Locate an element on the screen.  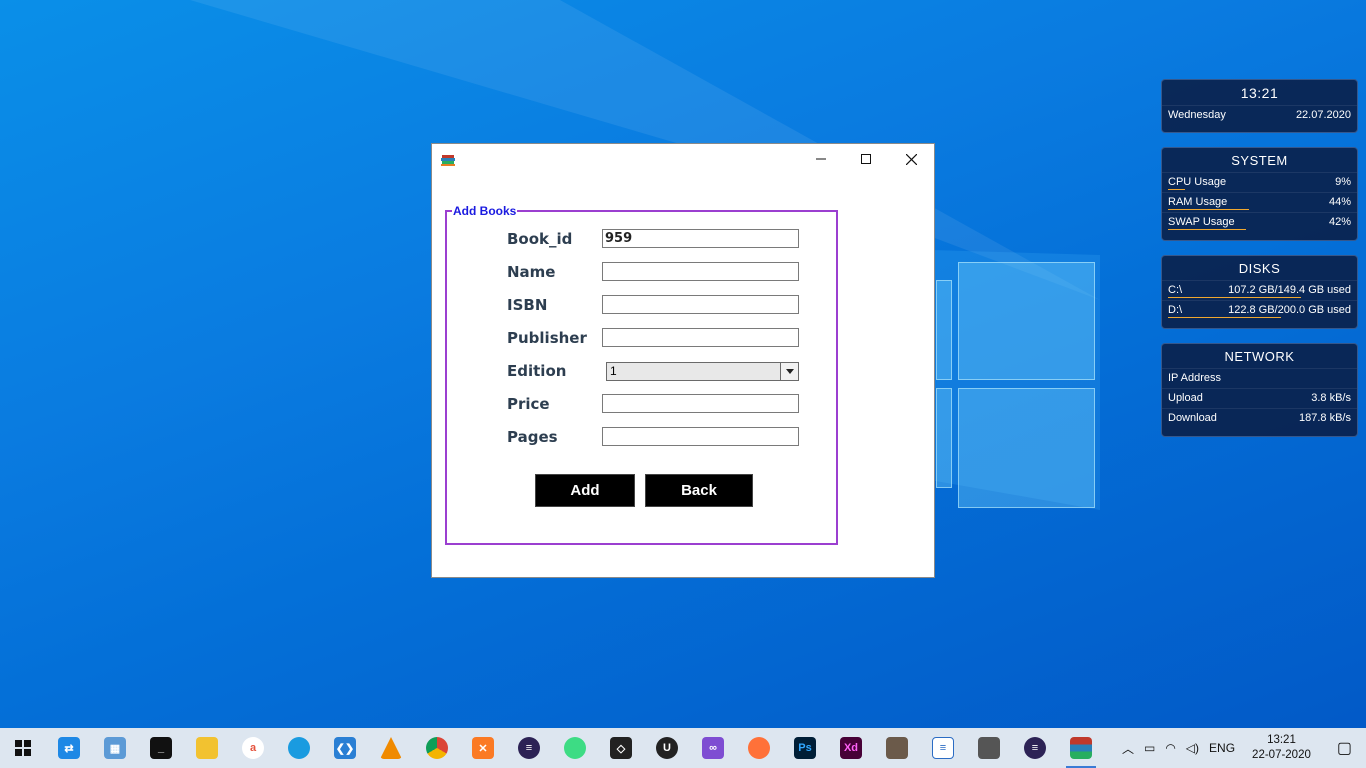
system-tray: ︿ ▭ ◠ ◁) ENG 13:21 22-07-2020 ▢ is located at coordinates (1241, 748).